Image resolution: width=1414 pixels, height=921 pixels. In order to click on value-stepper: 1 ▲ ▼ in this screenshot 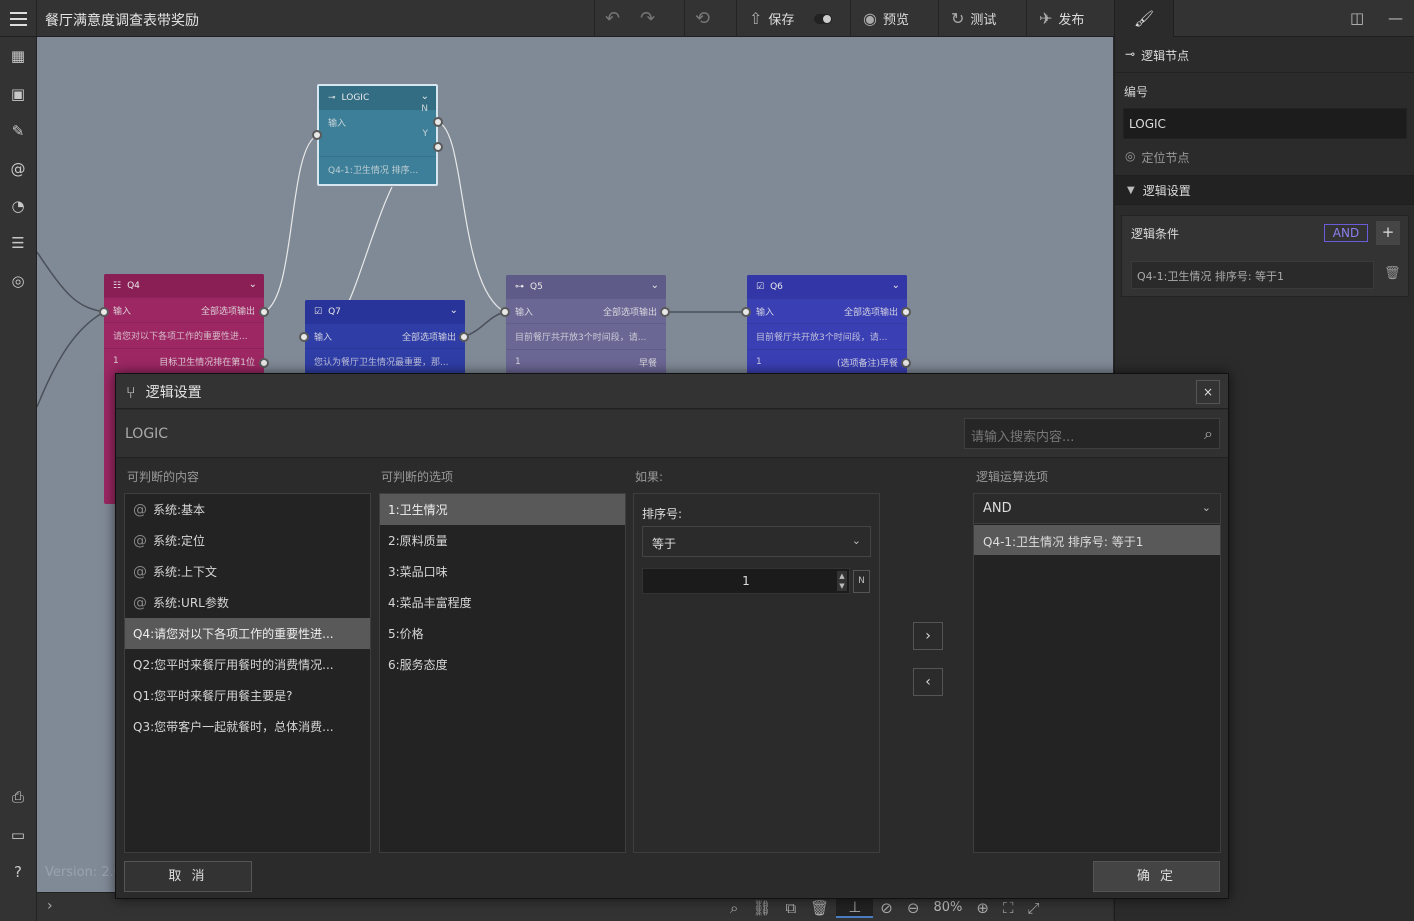, I will do `click(746, 581)`.